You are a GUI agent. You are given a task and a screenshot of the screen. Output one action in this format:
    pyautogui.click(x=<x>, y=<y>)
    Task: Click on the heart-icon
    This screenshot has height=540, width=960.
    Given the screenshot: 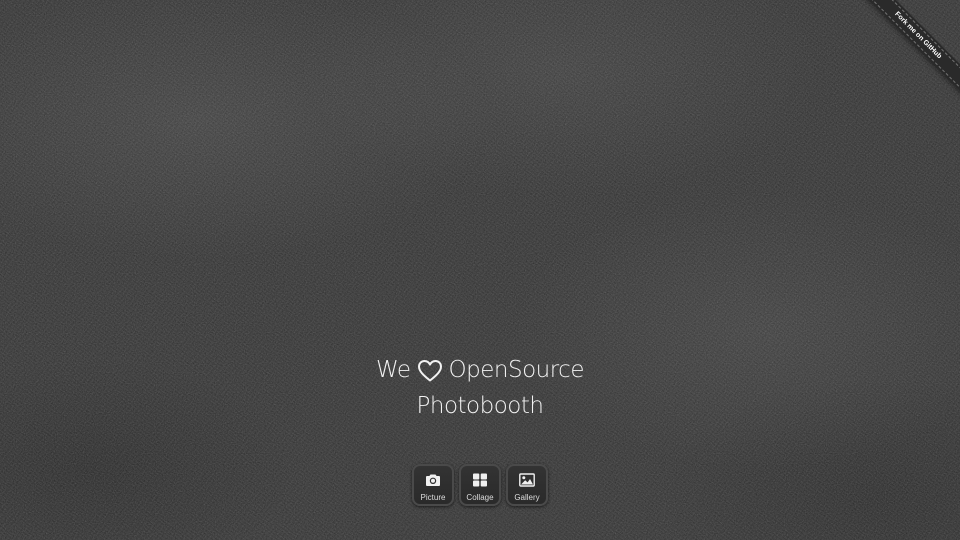 What is the action you would take?
    pyautogui.click(x=430, y=370)
    